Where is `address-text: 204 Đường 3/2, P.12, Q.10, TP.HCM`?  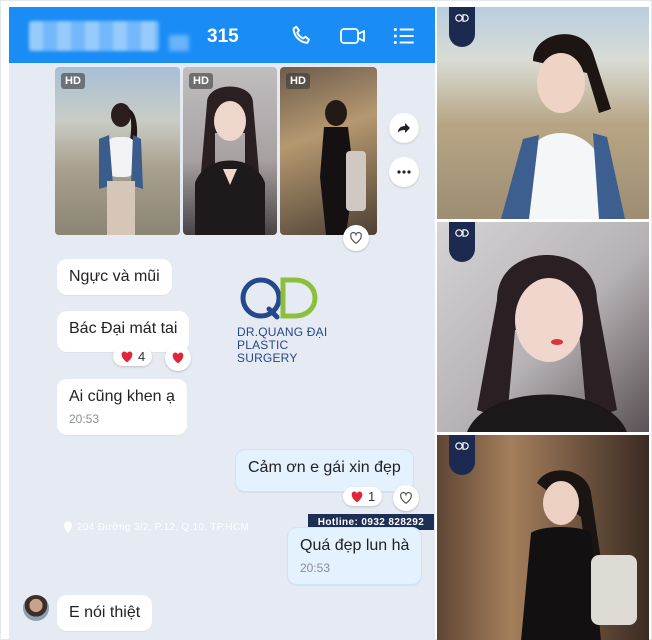 address-text: 204 Đường 3/2, P.12, Q.10, TP.HCM is located at coordinates (163, 527).